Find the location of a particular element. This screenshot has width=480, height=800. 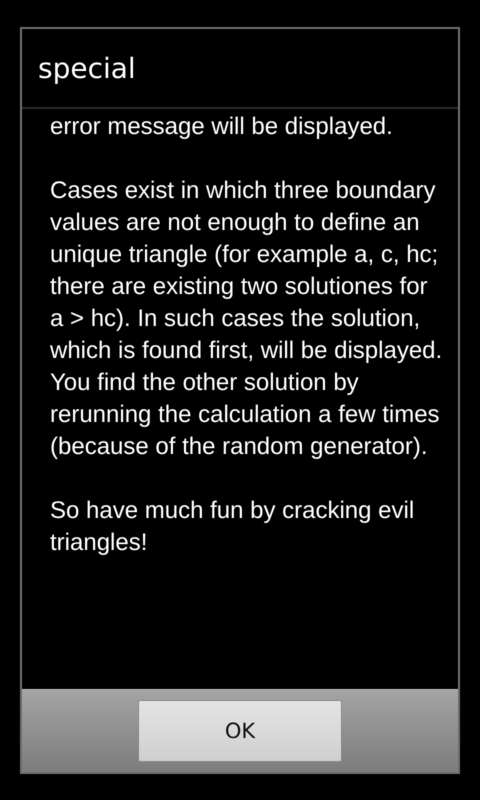

message-paragraph: So have much fun by cracking evil triangles! is located at coordinates (233, 527).